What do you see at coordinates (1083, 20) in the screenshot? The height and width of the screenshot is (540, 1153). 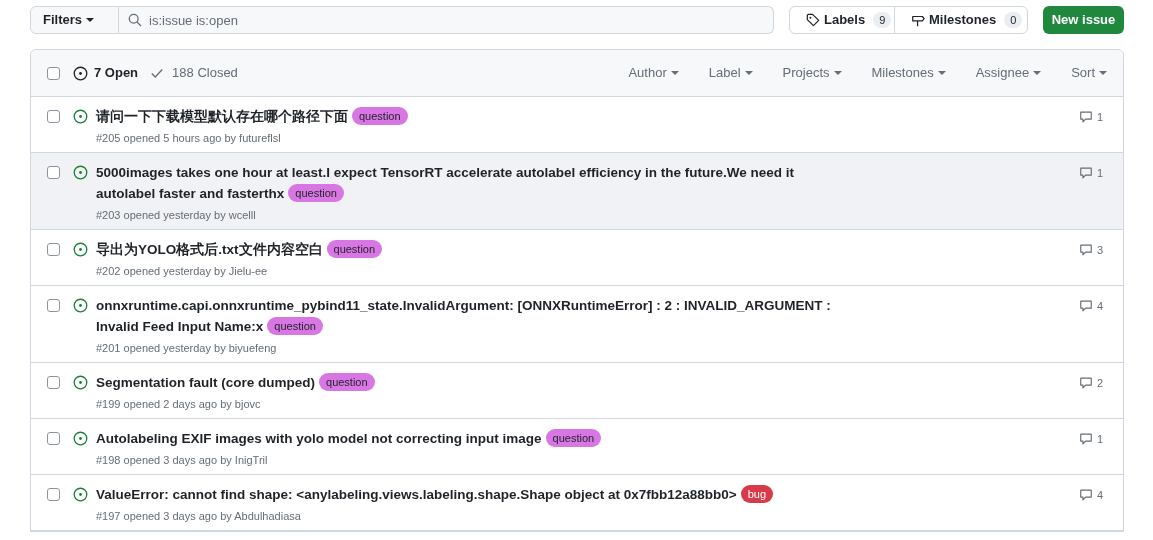 I see `new-issue-button: New issue` at bounding box center [1083, 20].